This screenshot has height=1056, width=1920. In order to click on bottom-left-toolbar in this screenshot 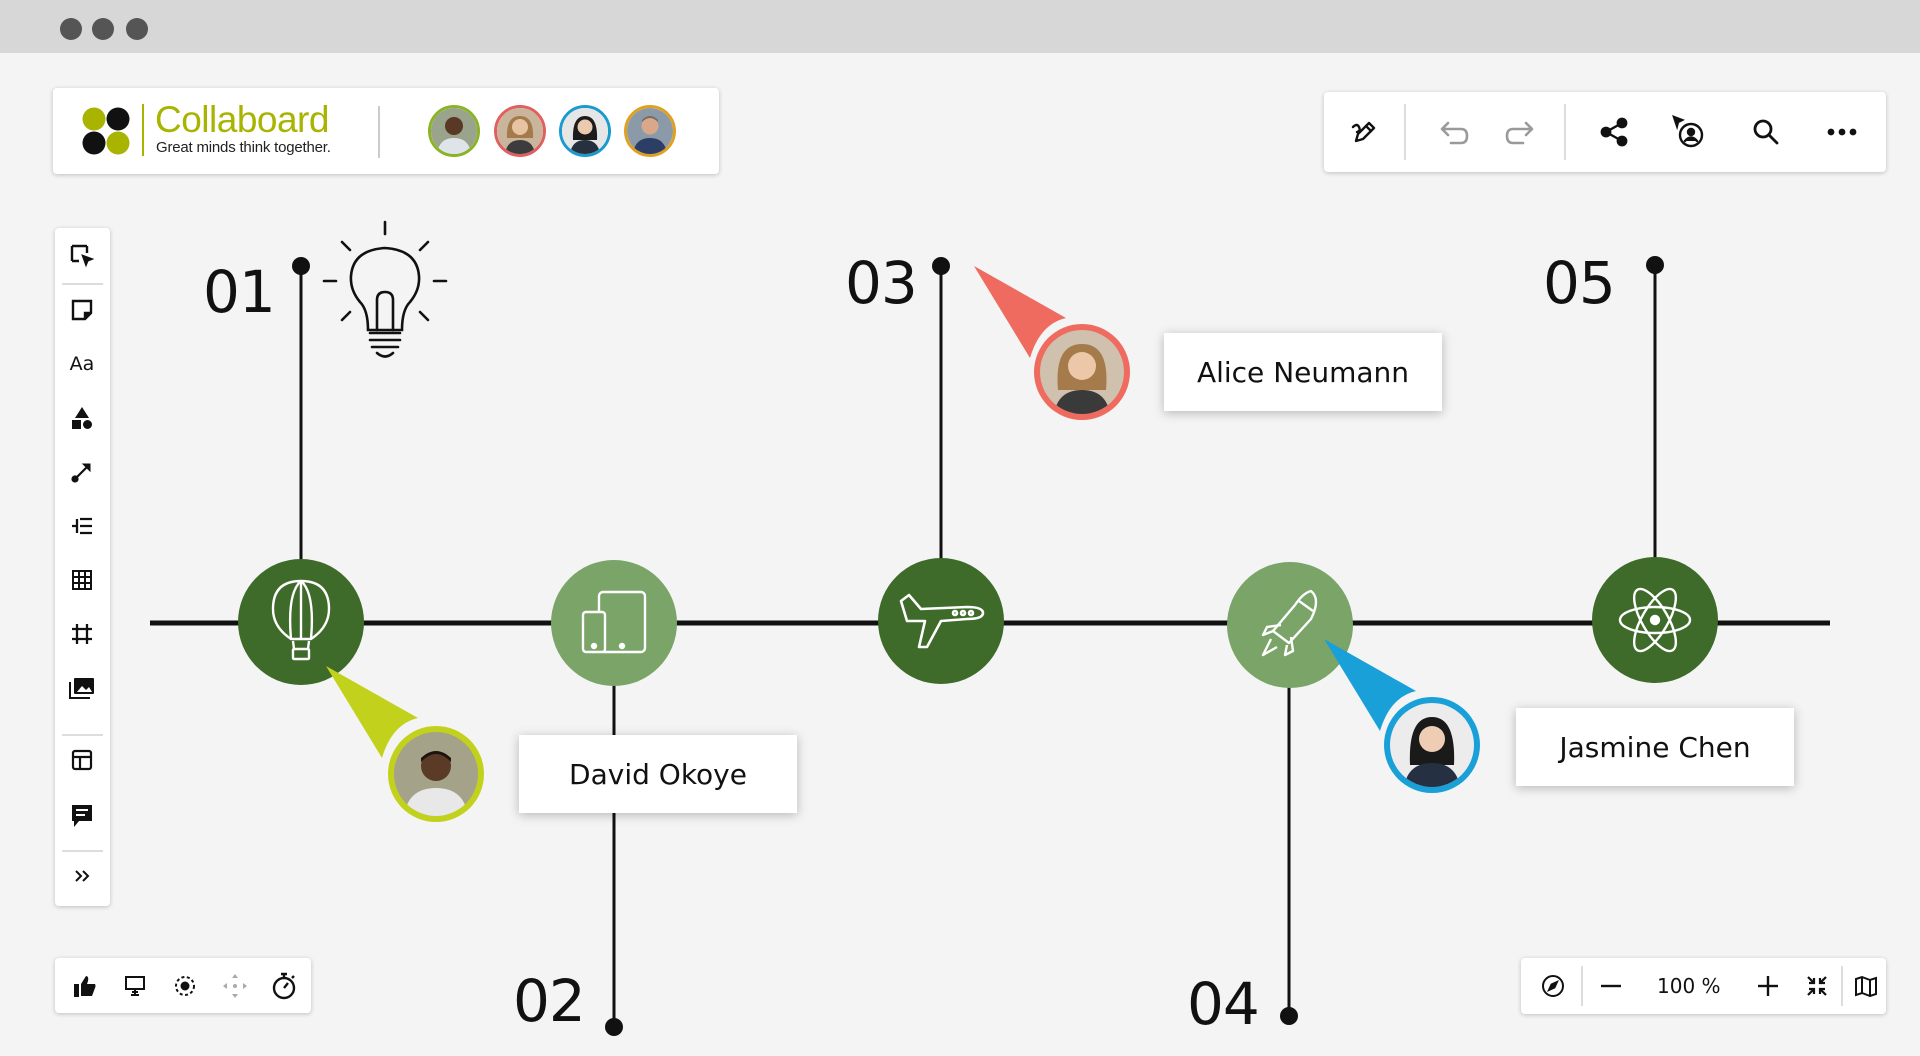, I will do `click(183, 985)`.